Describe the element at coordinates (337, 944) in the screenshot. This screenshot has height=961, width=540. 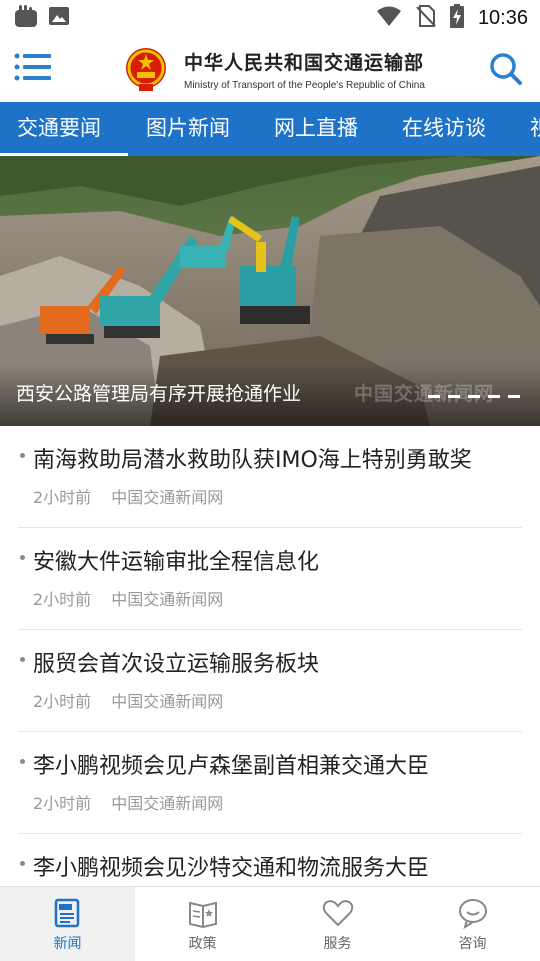
I see `nav-service-label: 服务` at that location.